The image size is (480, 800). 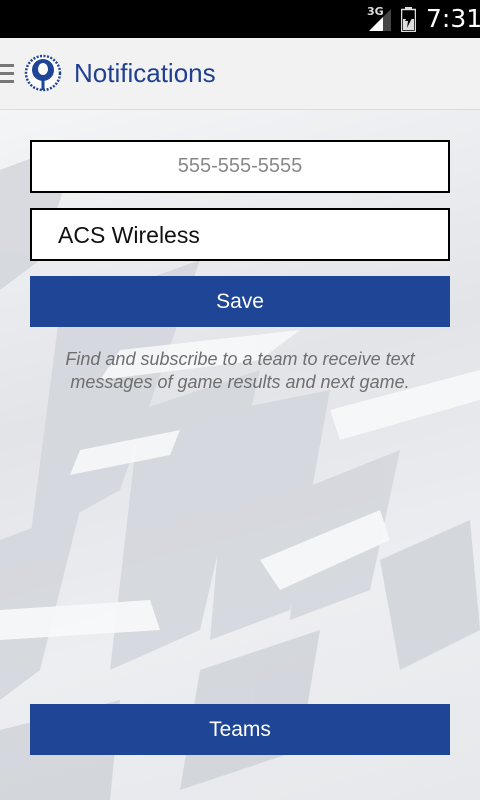 What do you see at coordinates (240, 234) in the screenshot?
I see `carrier-field: ACS Wireless` at bounding box center [240, 234].